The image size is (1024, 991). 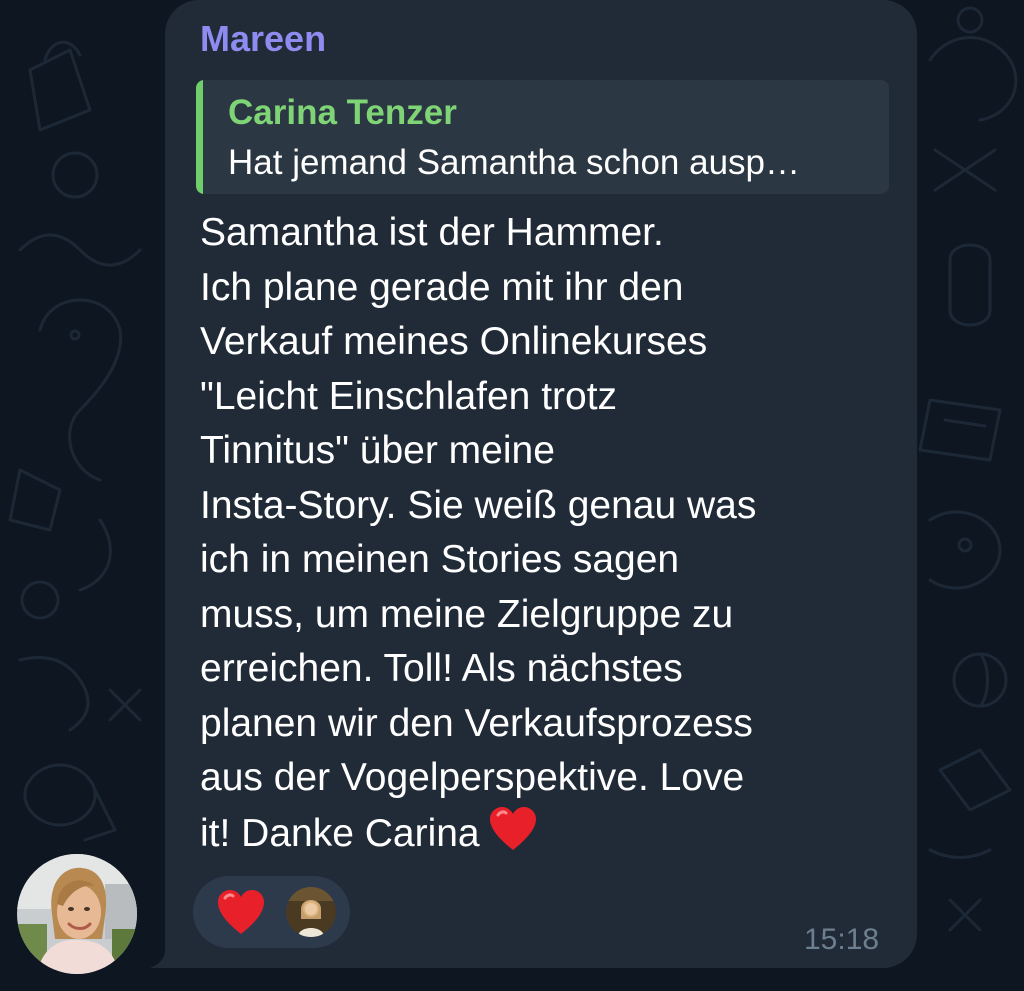 What do you see at coordinates (467, 614) in the screenshot?
I see `message-line: muss, um meine Zielgruppe zu` at bounding box center [467, 614].